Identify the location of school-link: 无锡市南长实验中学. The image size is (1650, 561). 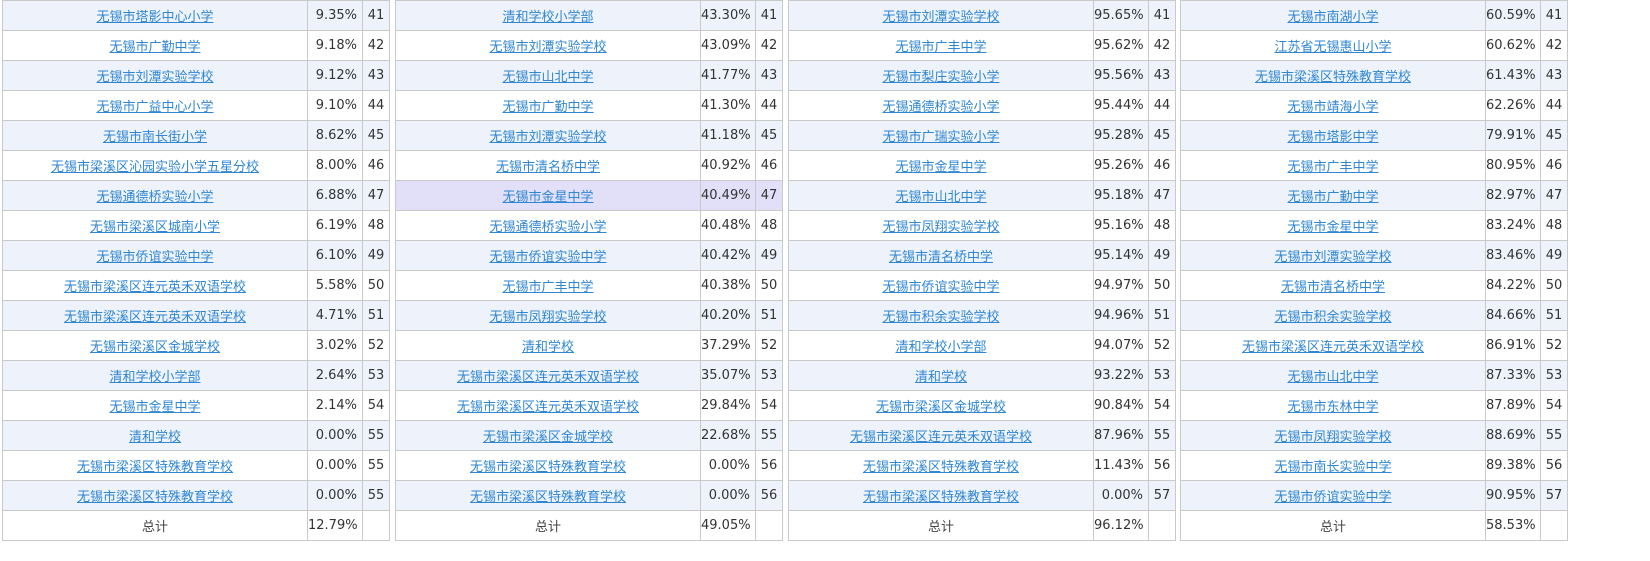
(1332, 467).